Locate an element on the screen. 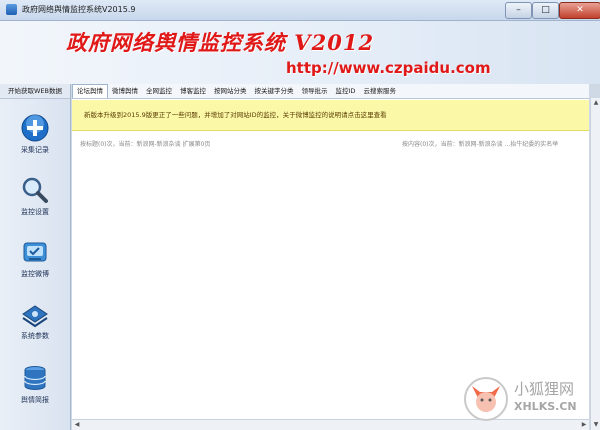 The width and height of the screenshot is (600, 430). sidebar-item-label: 系统参数 is located at coordinates (35, 336).